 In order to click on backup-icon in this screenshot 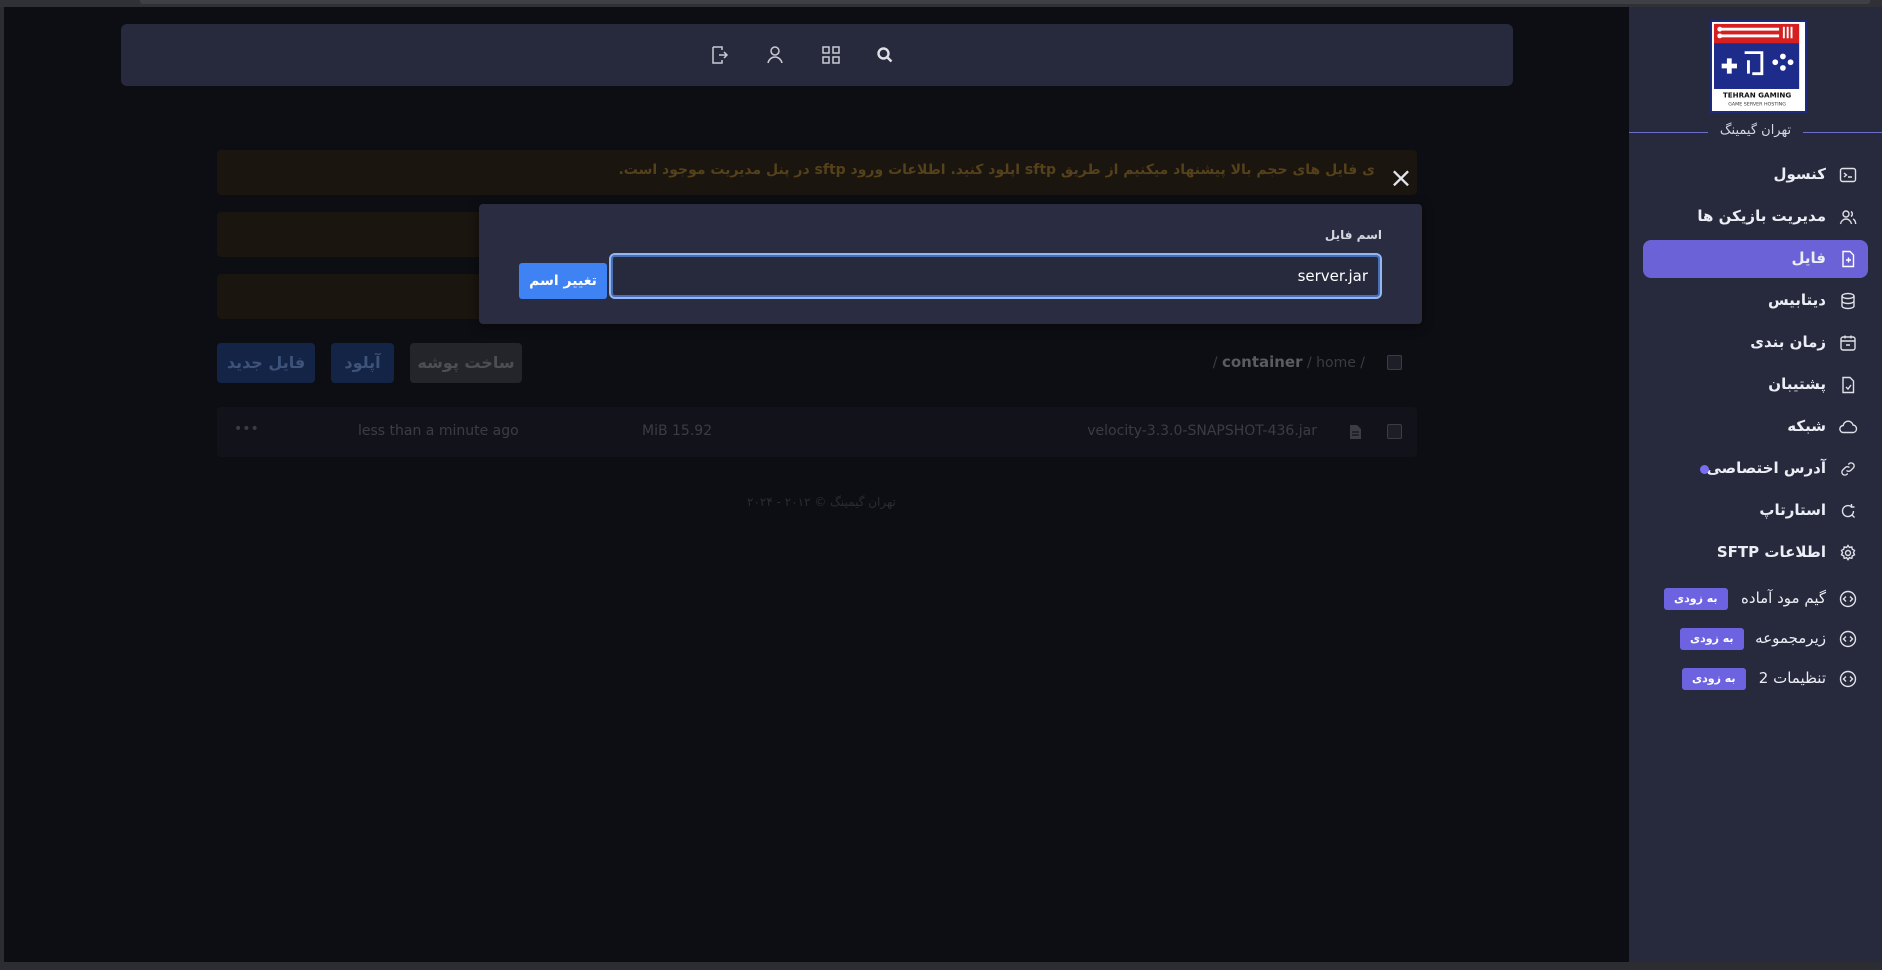, I will do `click(1848, 385)`.